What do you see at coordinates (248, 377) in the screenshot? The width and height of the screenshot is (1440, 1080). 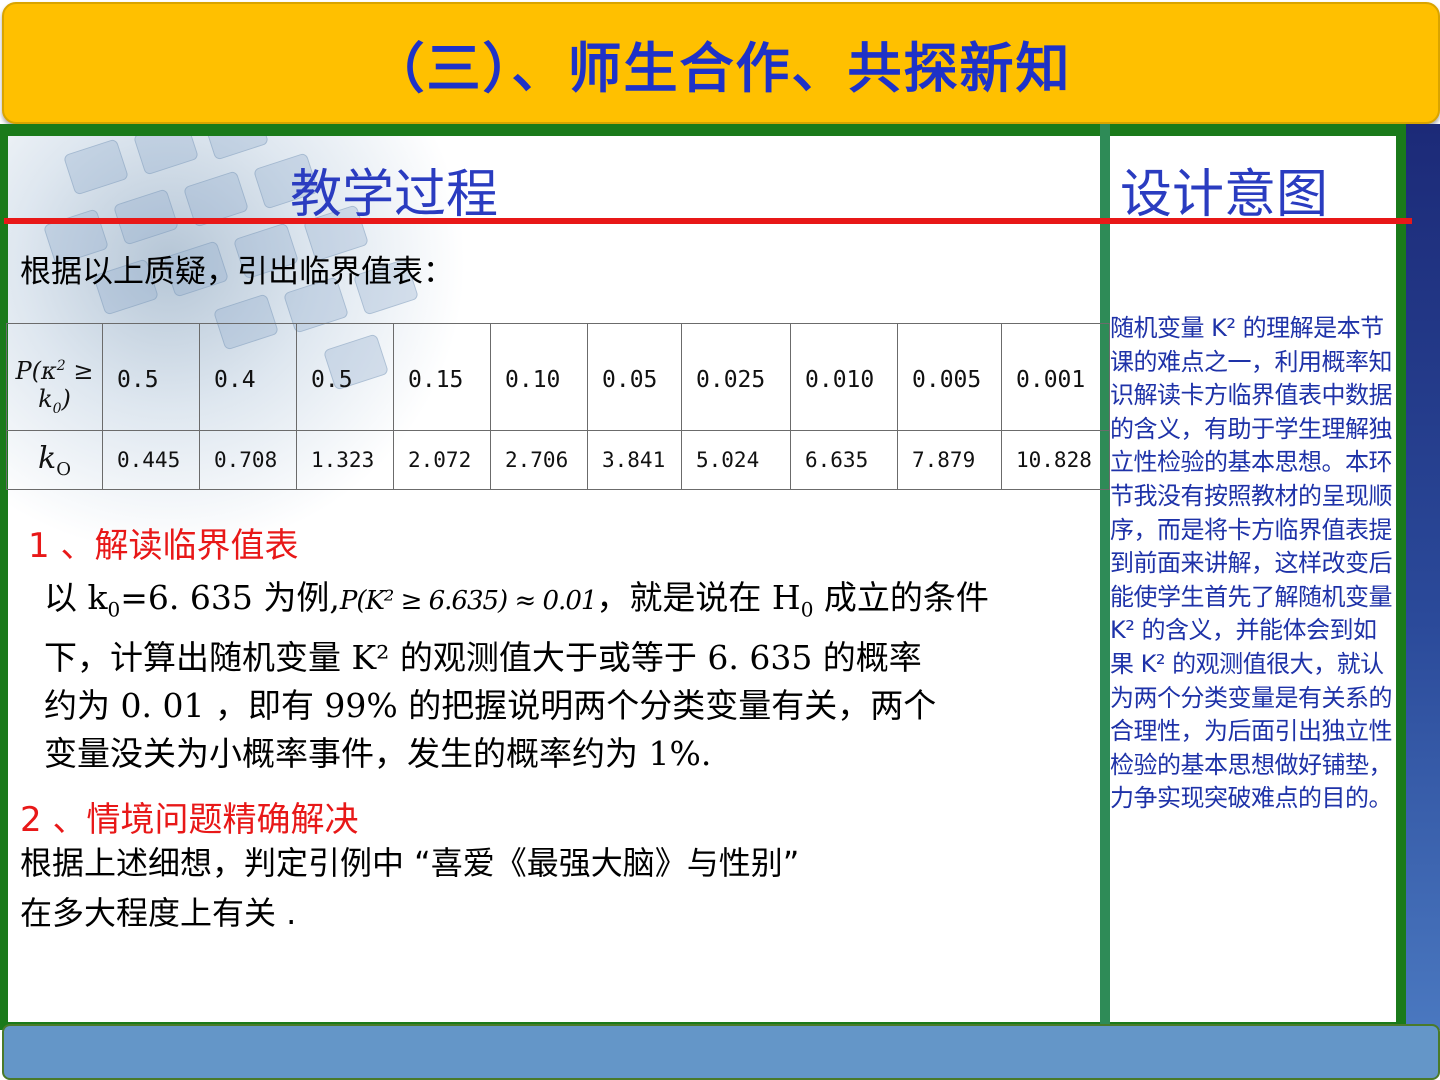 I see `table-cell: 0.4` at bounding box center [248, 377].